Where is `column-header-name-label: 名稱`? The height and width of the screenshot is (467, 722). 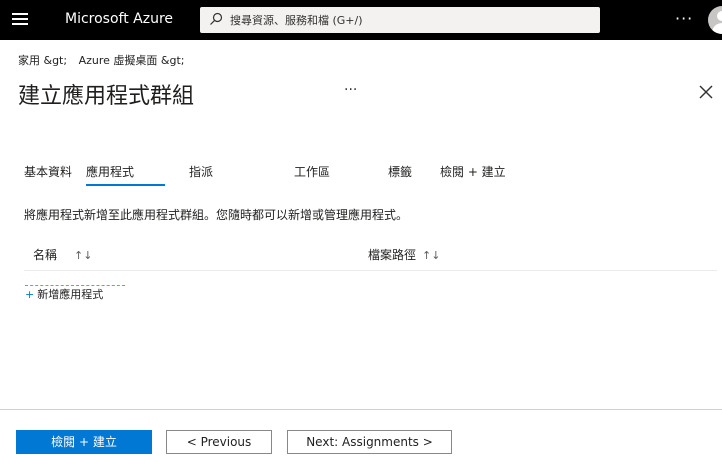 column-header-name-label: 名稱 is located at coordinates (45, 255).